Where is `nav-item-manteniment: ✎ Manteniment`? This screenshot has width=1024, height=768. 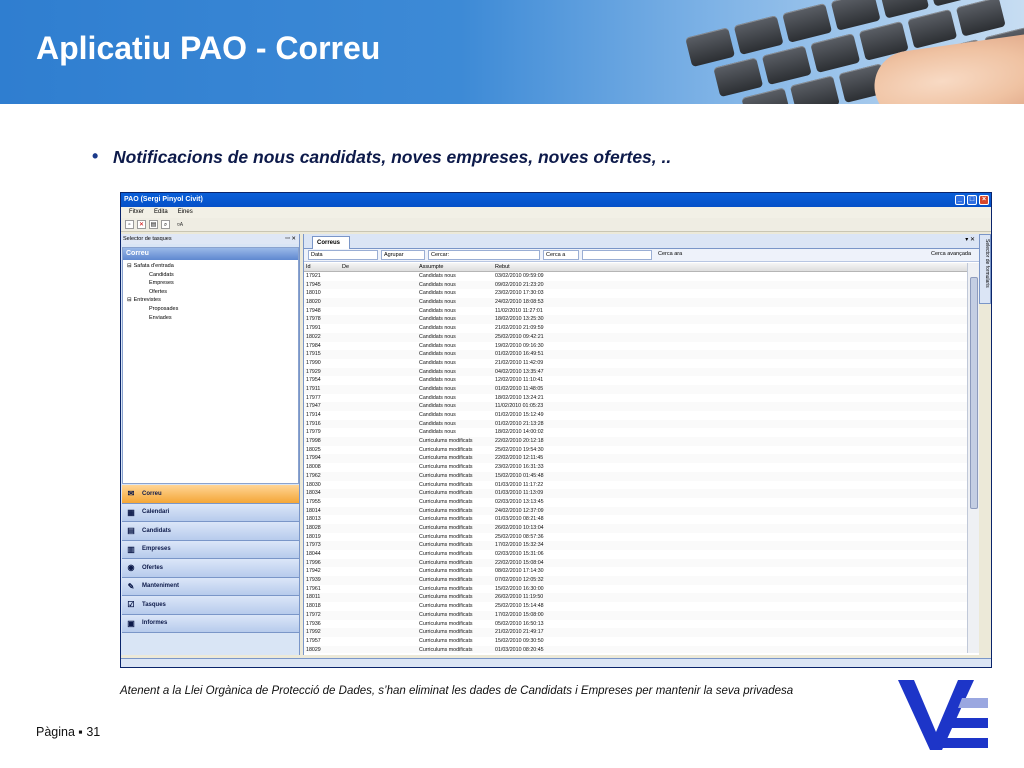
nav-item-manteniment: ✎ Manteniment is located at coordinates (210, 586).